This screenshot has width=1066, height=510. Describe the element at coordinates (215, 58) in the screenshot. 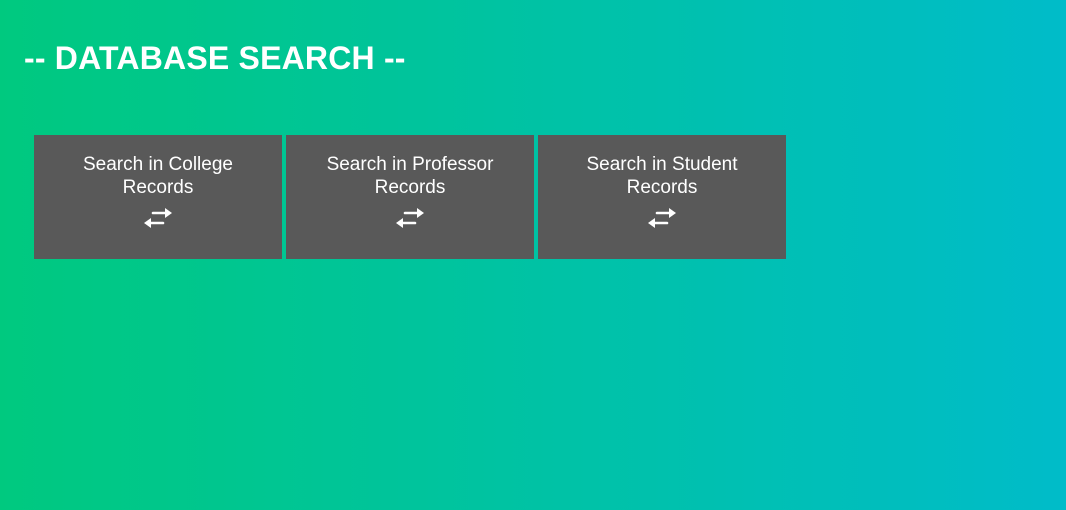

I see `page-title: -- DATABASE SEARCH --` at that location.